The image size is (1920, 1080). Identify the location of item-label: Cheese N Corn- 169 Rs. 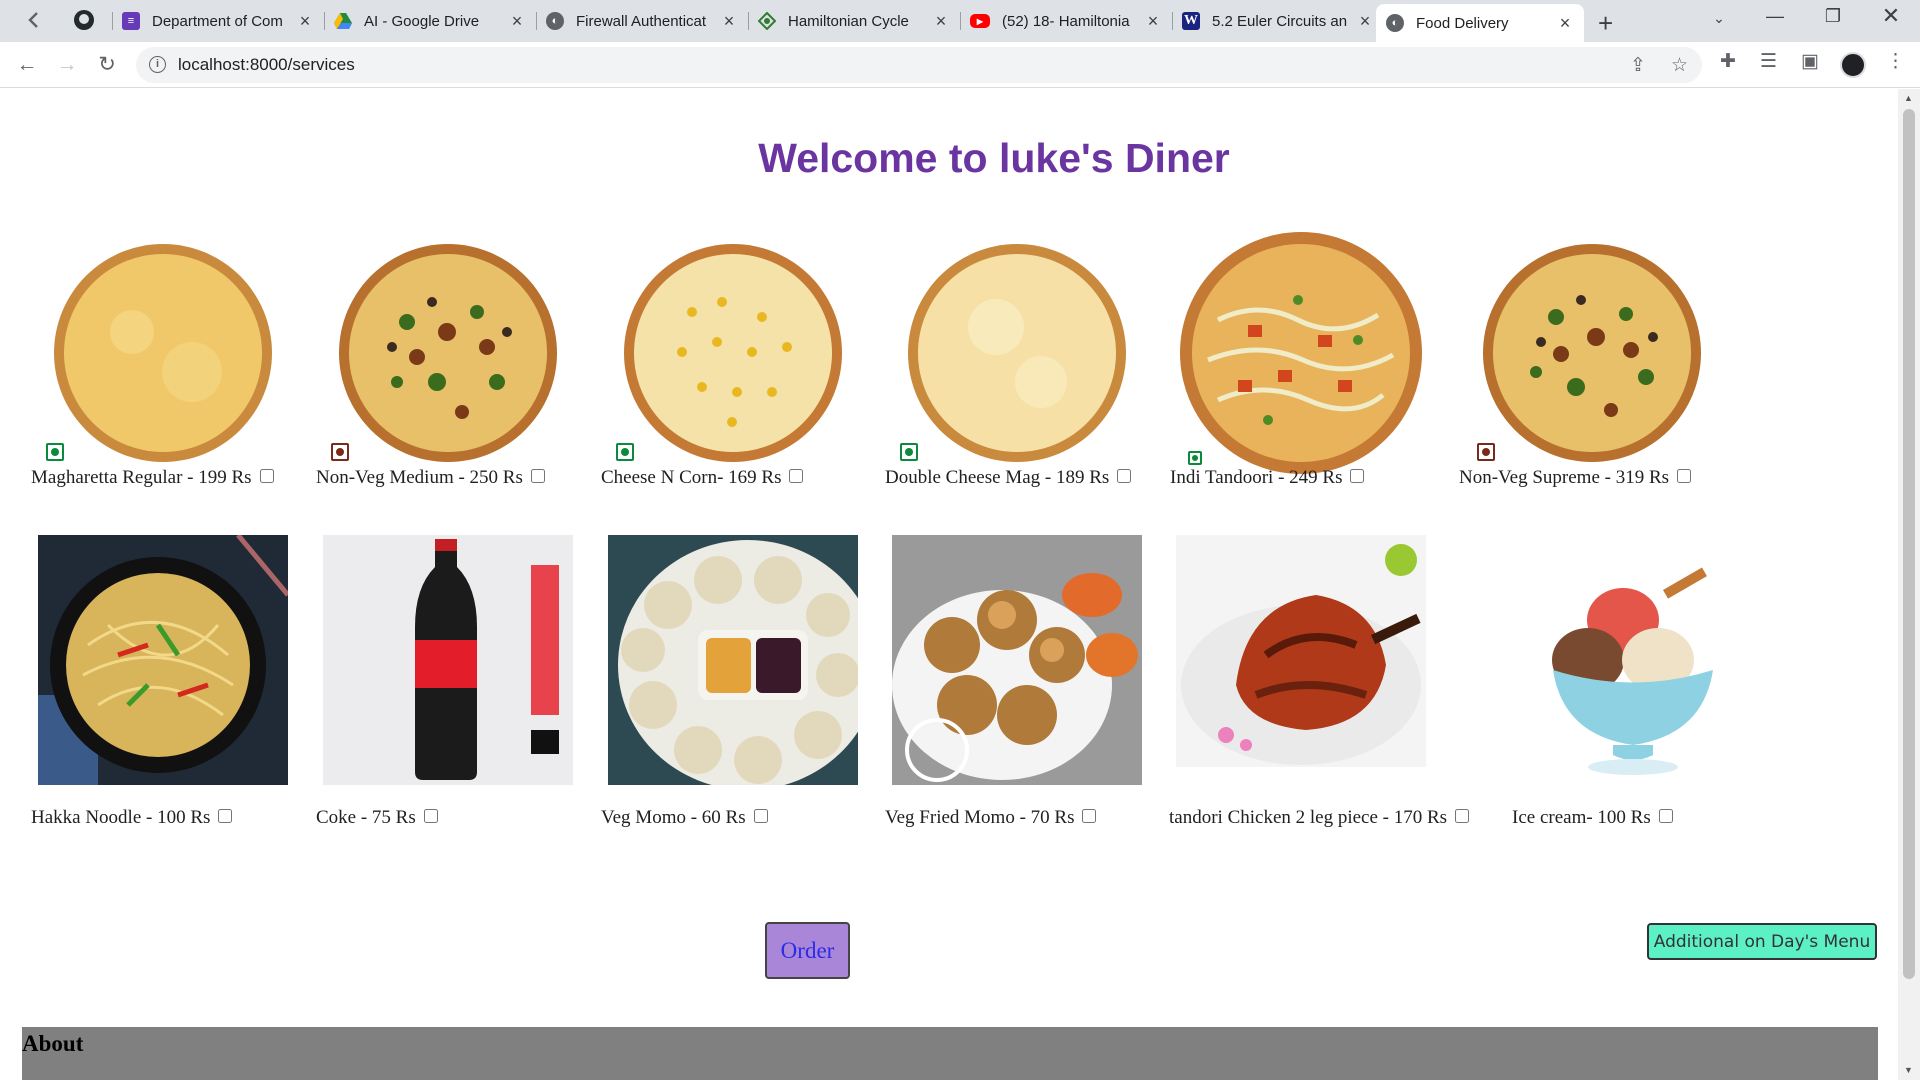
(702, 478).